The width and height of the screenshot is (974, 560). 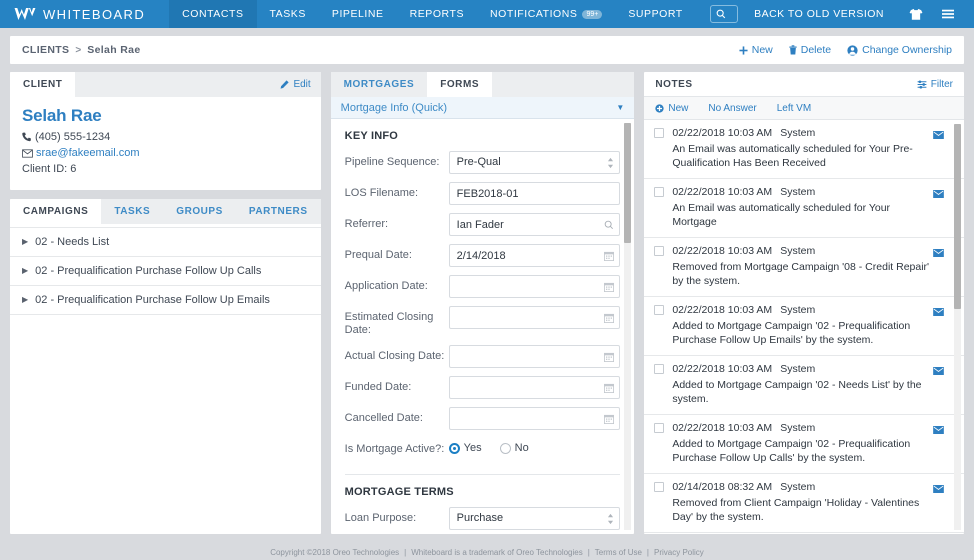 I want to click on note-new-button: New, so click(x=671, y=108).